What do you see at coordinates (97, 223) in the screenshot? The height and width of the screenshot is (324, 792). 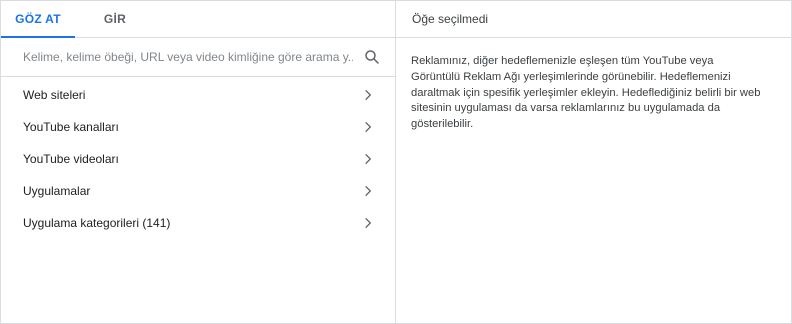 I see `category-label: Uygulama kategorileri (141)` at bounding box center [97, 223].